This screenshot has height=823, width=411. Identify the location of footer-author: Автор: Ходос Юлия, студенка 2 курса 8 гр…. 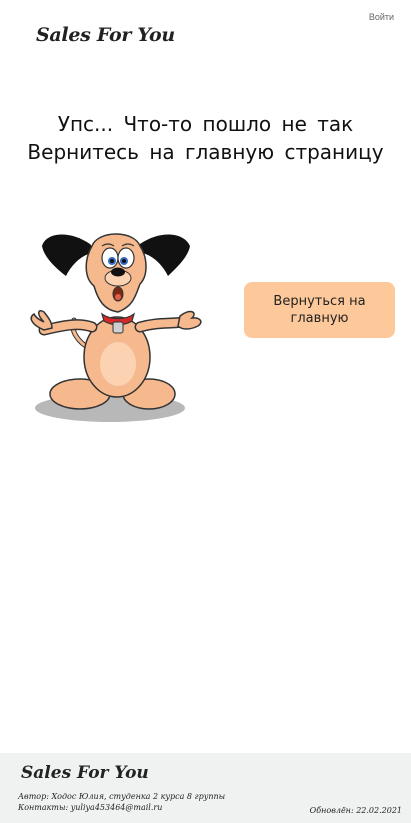
(122, 796).